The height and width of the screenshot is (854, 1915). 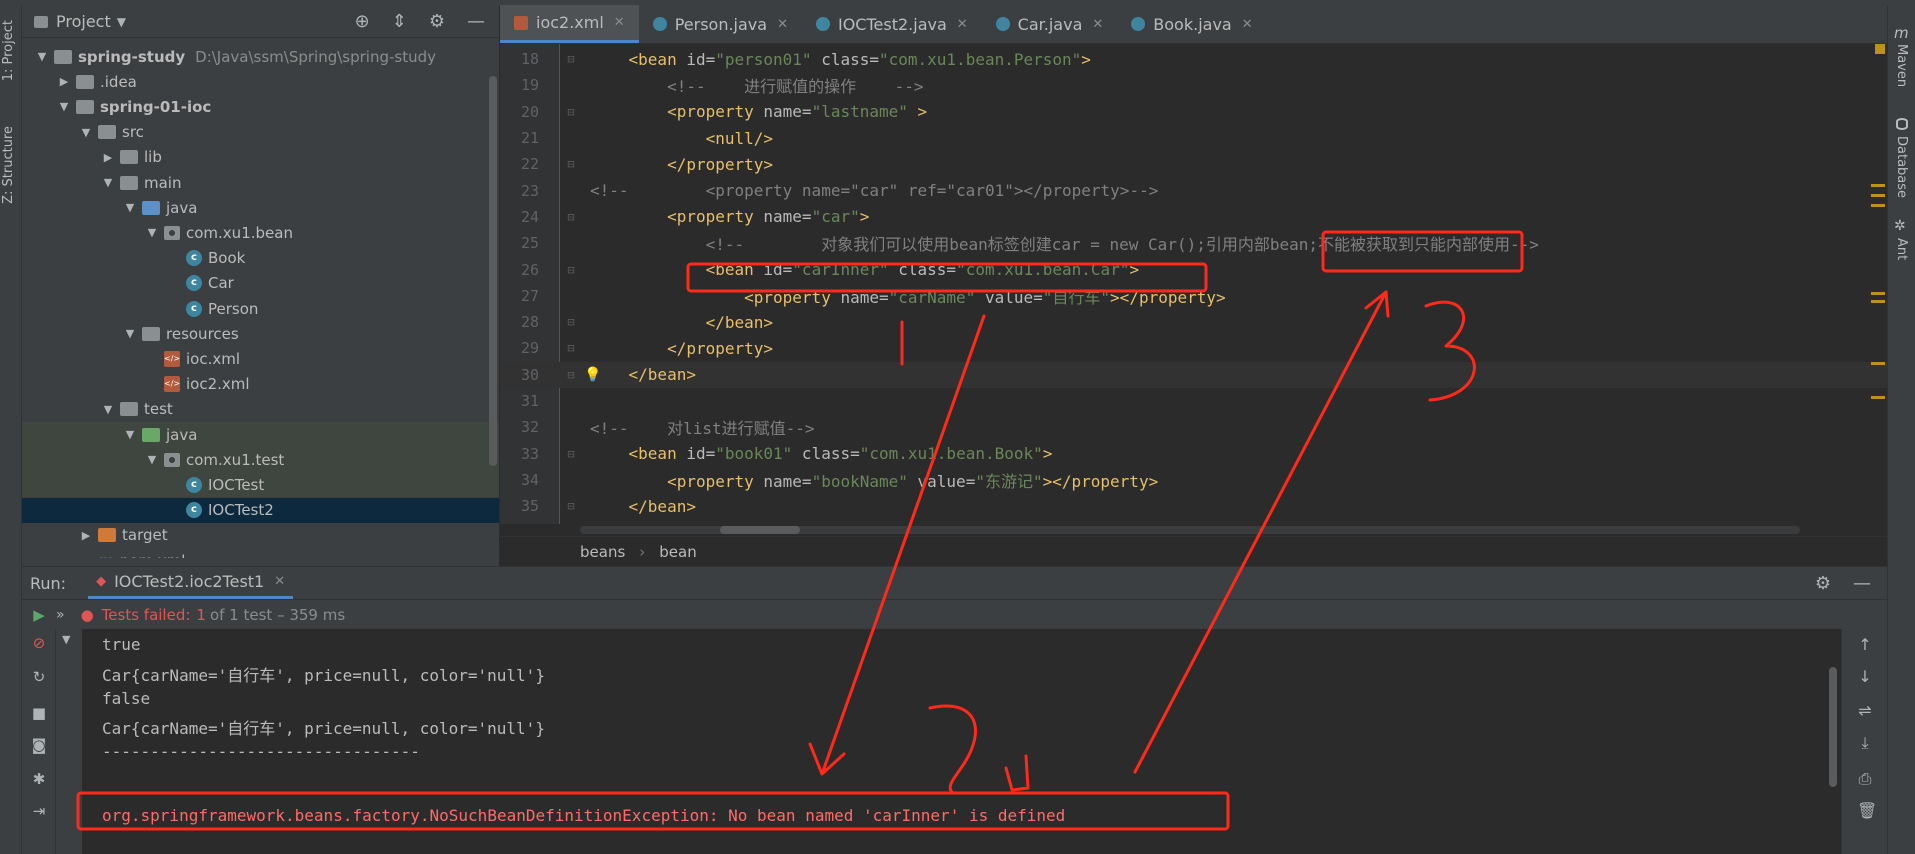 What do you see at coordinates (260, 553) in the screenshot?
I see `tree-item: m pom.xml` at bounding box center [260, 553].